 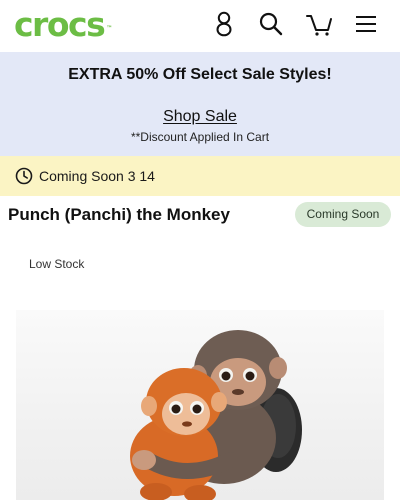 What do you see at coordinates (109, 28) in the screenshot?
I see `logo-trademark: ™` at bounding box center [109, 28].